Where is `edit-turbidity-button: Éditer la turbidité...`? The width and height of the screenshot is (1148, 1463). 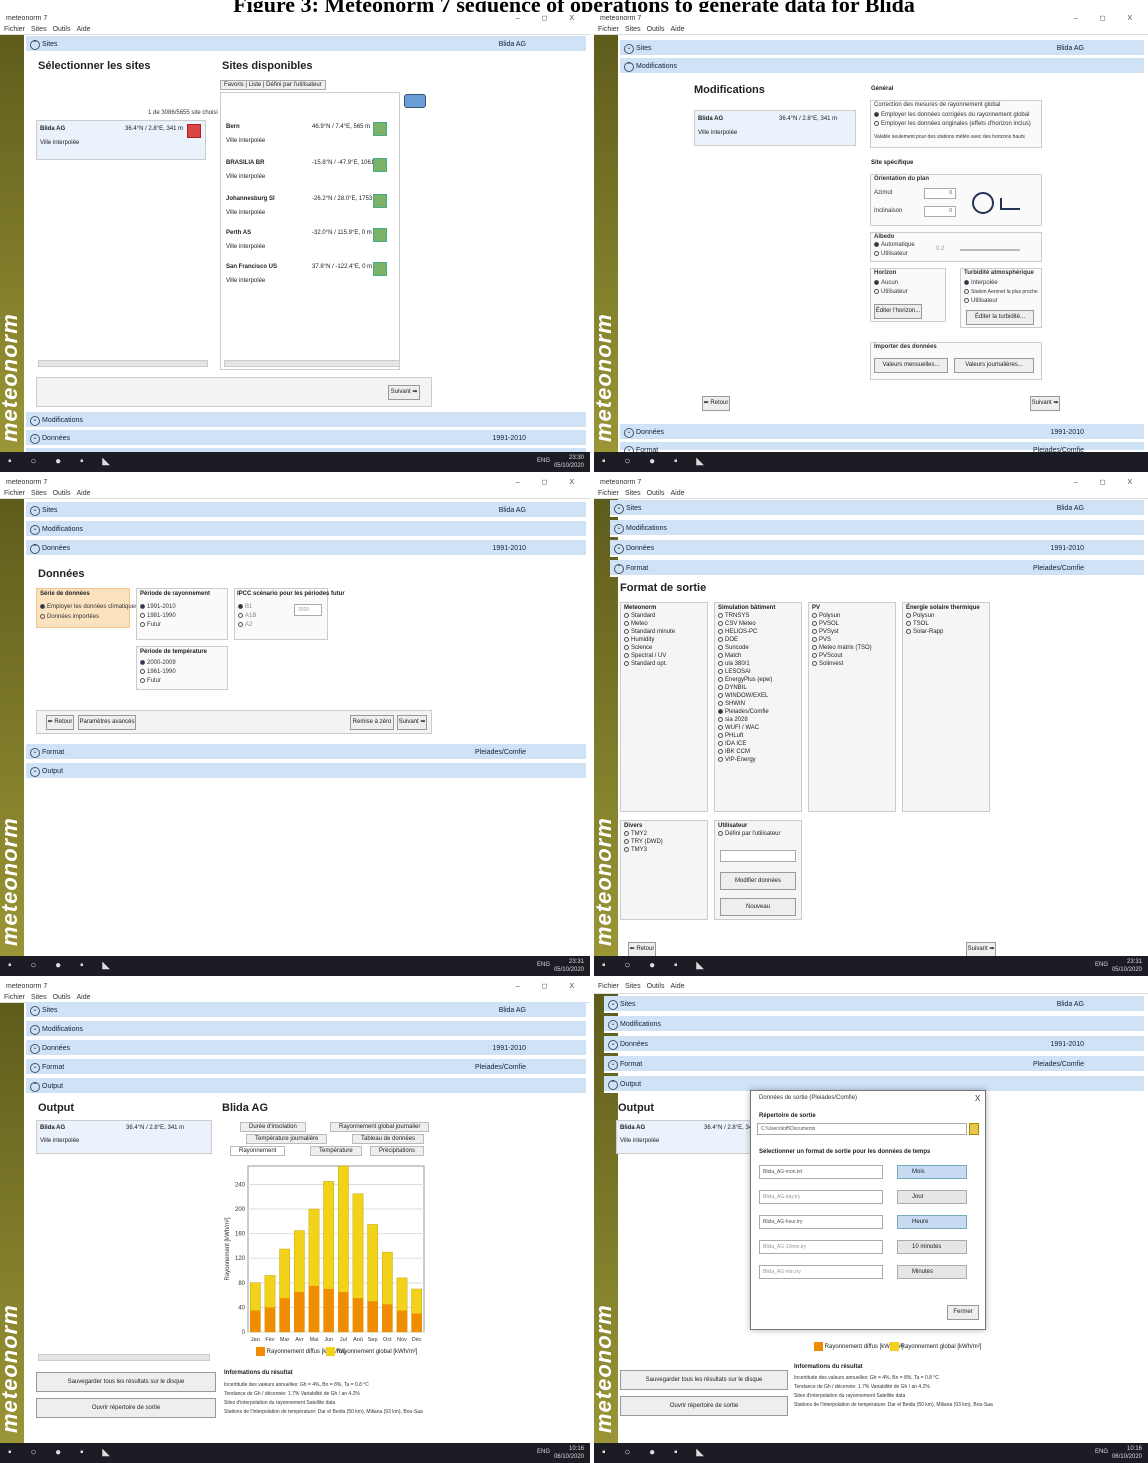
edit-turbidity-button: Éditer la turbidité... is located at coordinates (1000, 317).